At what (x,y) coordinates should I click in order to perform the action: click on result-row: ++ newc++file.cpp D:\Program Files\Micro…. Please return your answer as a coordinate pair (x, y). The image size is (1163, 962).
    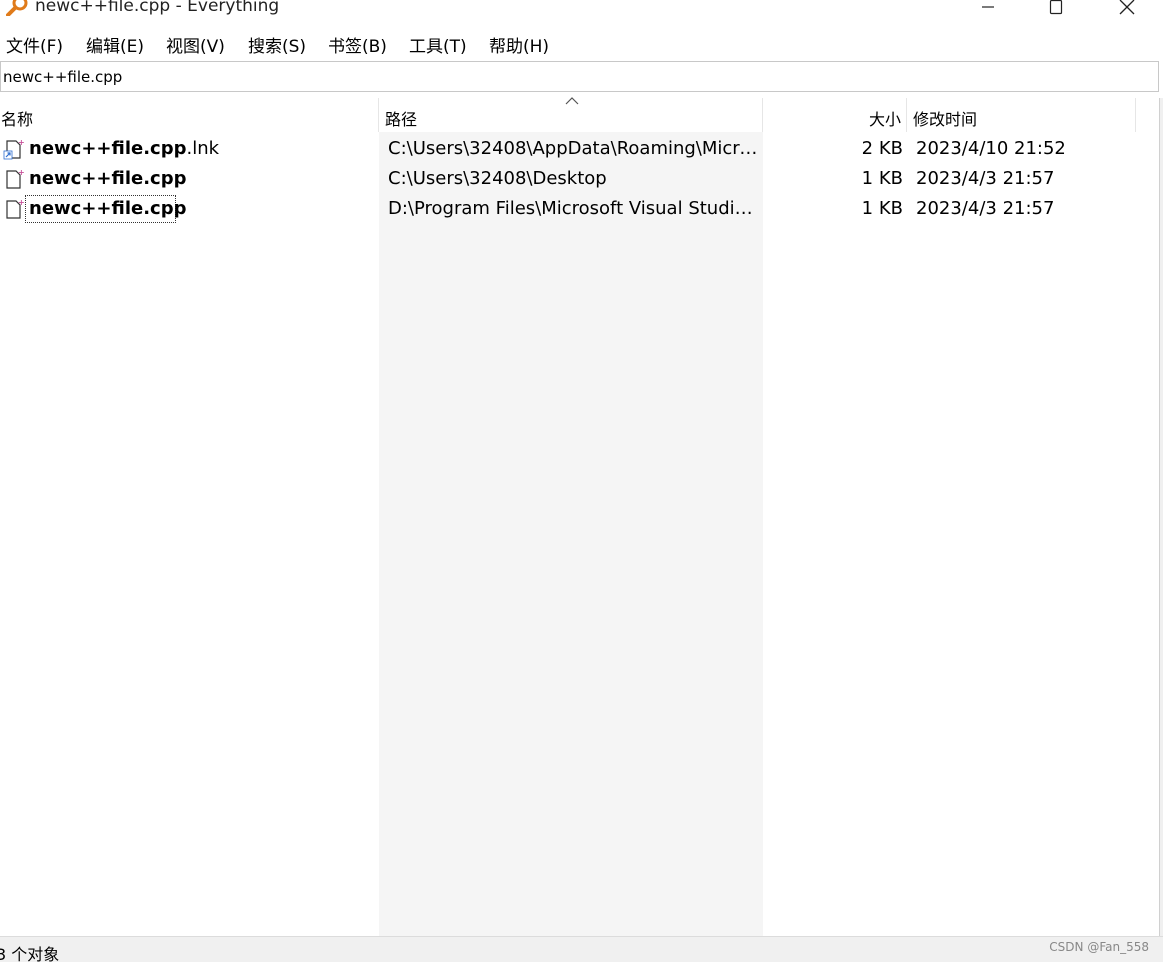
    Looking at the image, I should click on (581, 209).